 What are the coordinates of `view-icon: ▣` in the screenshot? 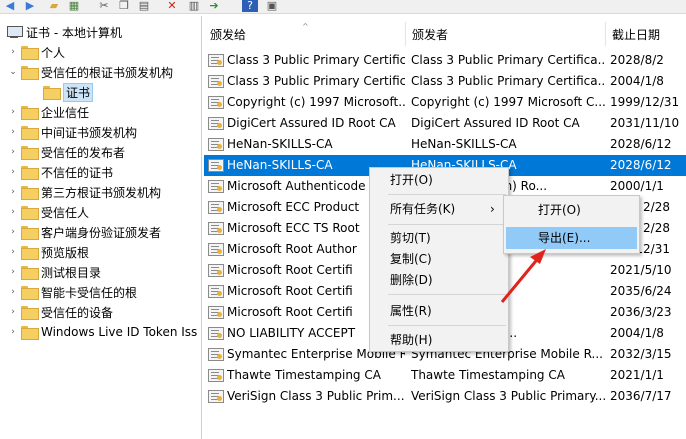 It's located at (272, 6).